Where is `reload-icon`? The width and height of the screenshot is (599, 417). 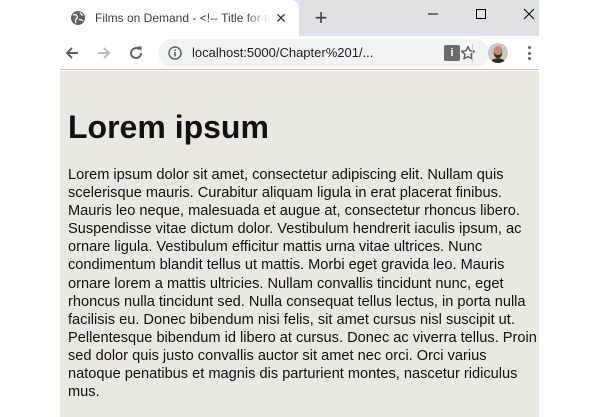 reload-icon is located at coordinates (136, 53).